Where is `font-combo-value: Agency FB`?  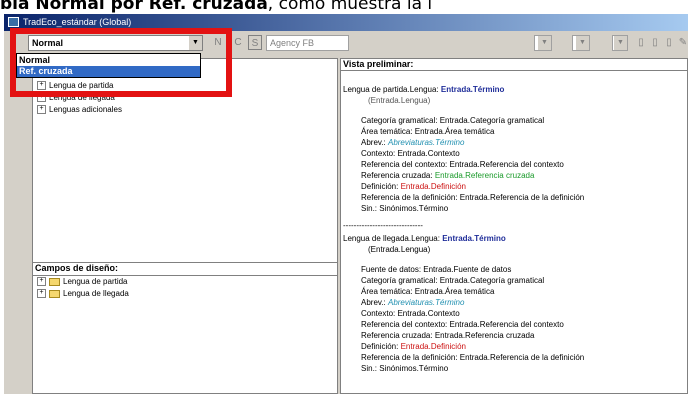
font-combo-value: Agency FB is located at coordinates (292, 43).